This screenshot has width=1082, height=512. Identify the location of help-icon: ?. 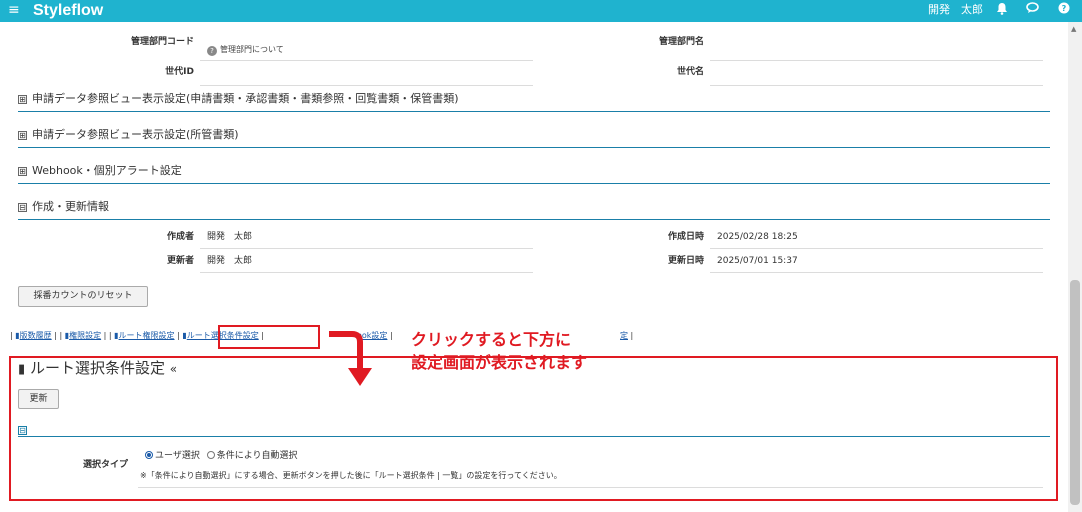
(1064, 10).